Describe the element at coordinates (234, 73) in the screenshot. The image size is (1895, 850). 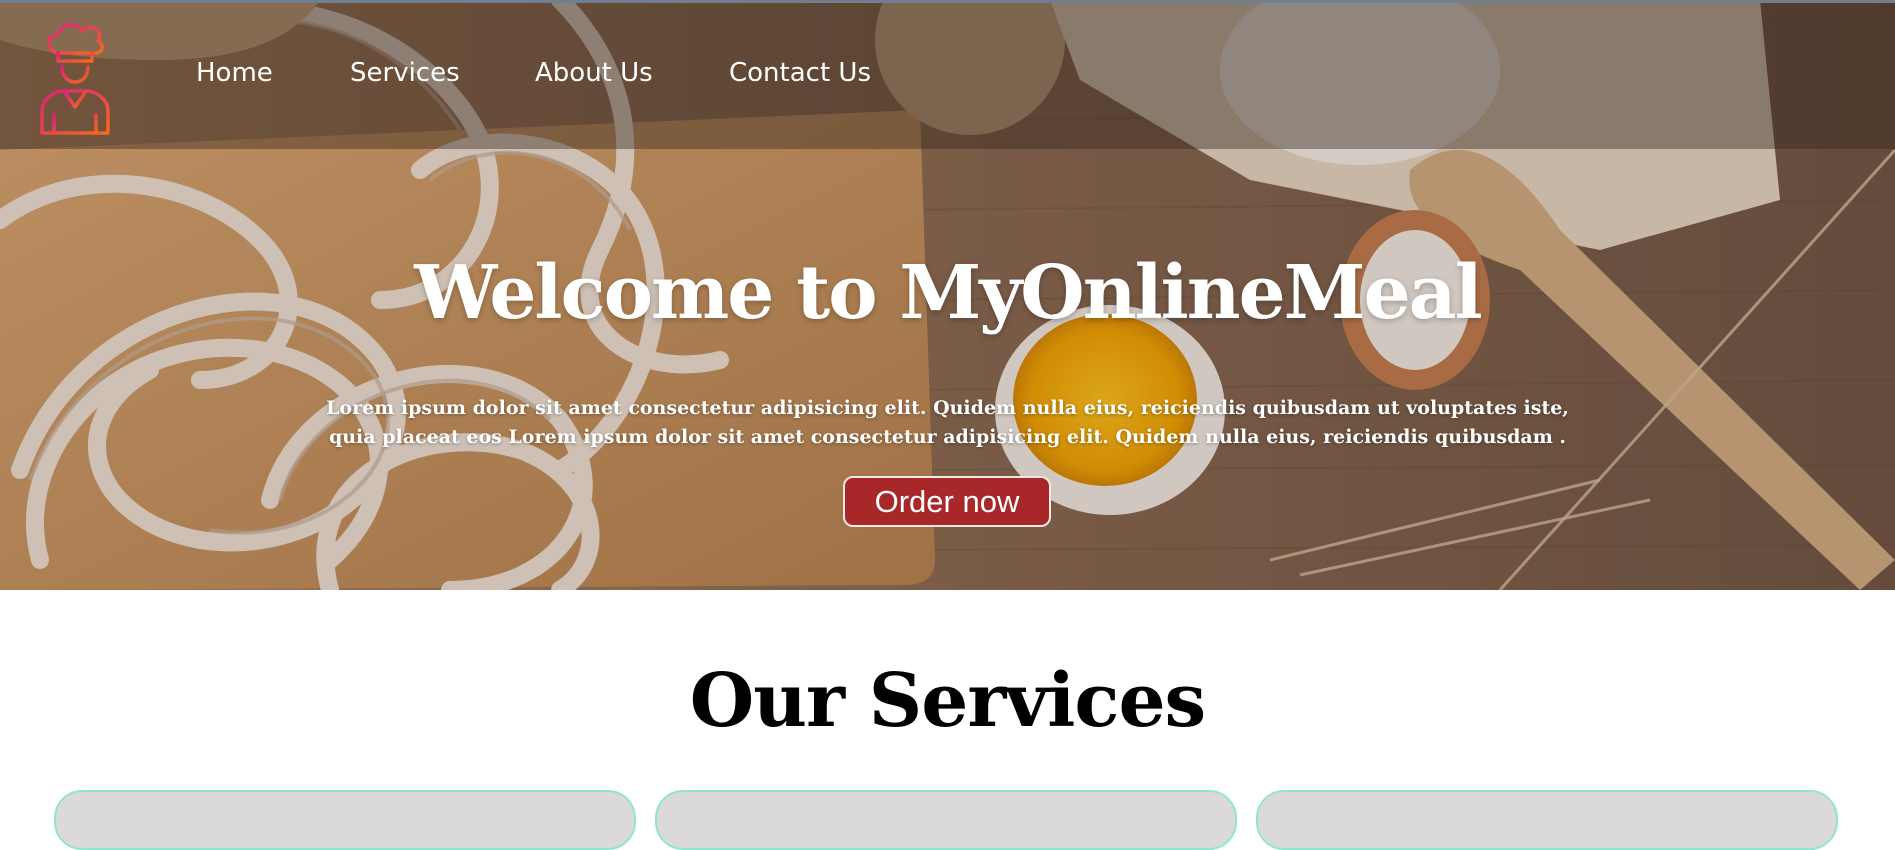
I see `nav-link-home: Home` at that location.